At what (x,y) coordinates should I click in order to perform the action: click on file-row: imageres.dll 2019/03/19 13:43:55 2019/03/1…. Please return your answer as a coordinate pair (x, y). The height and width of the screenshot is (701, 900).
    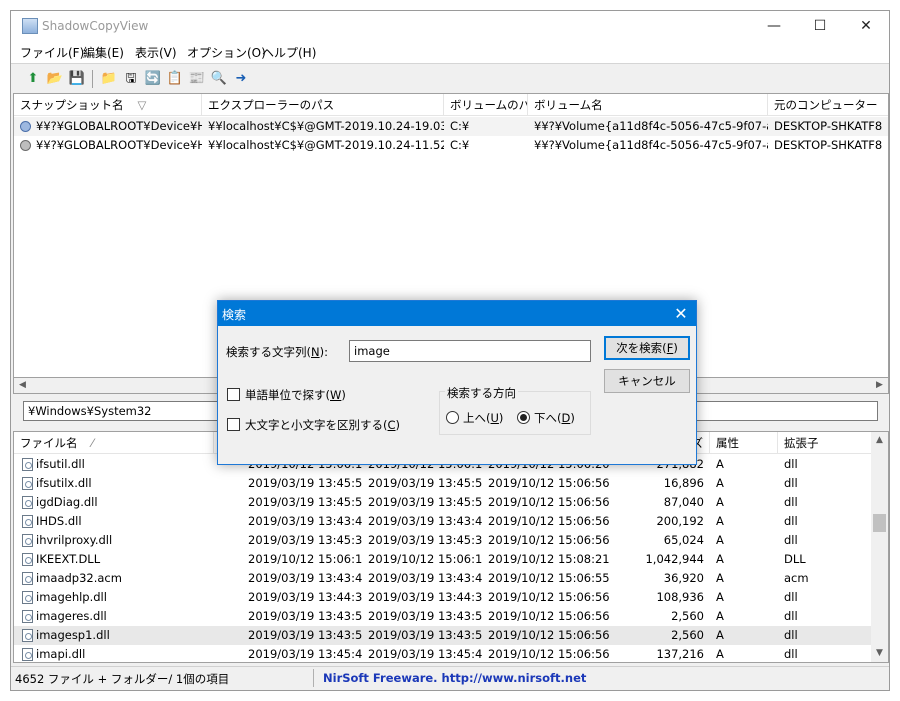
    Looking at the image, I should click on (451, 616).